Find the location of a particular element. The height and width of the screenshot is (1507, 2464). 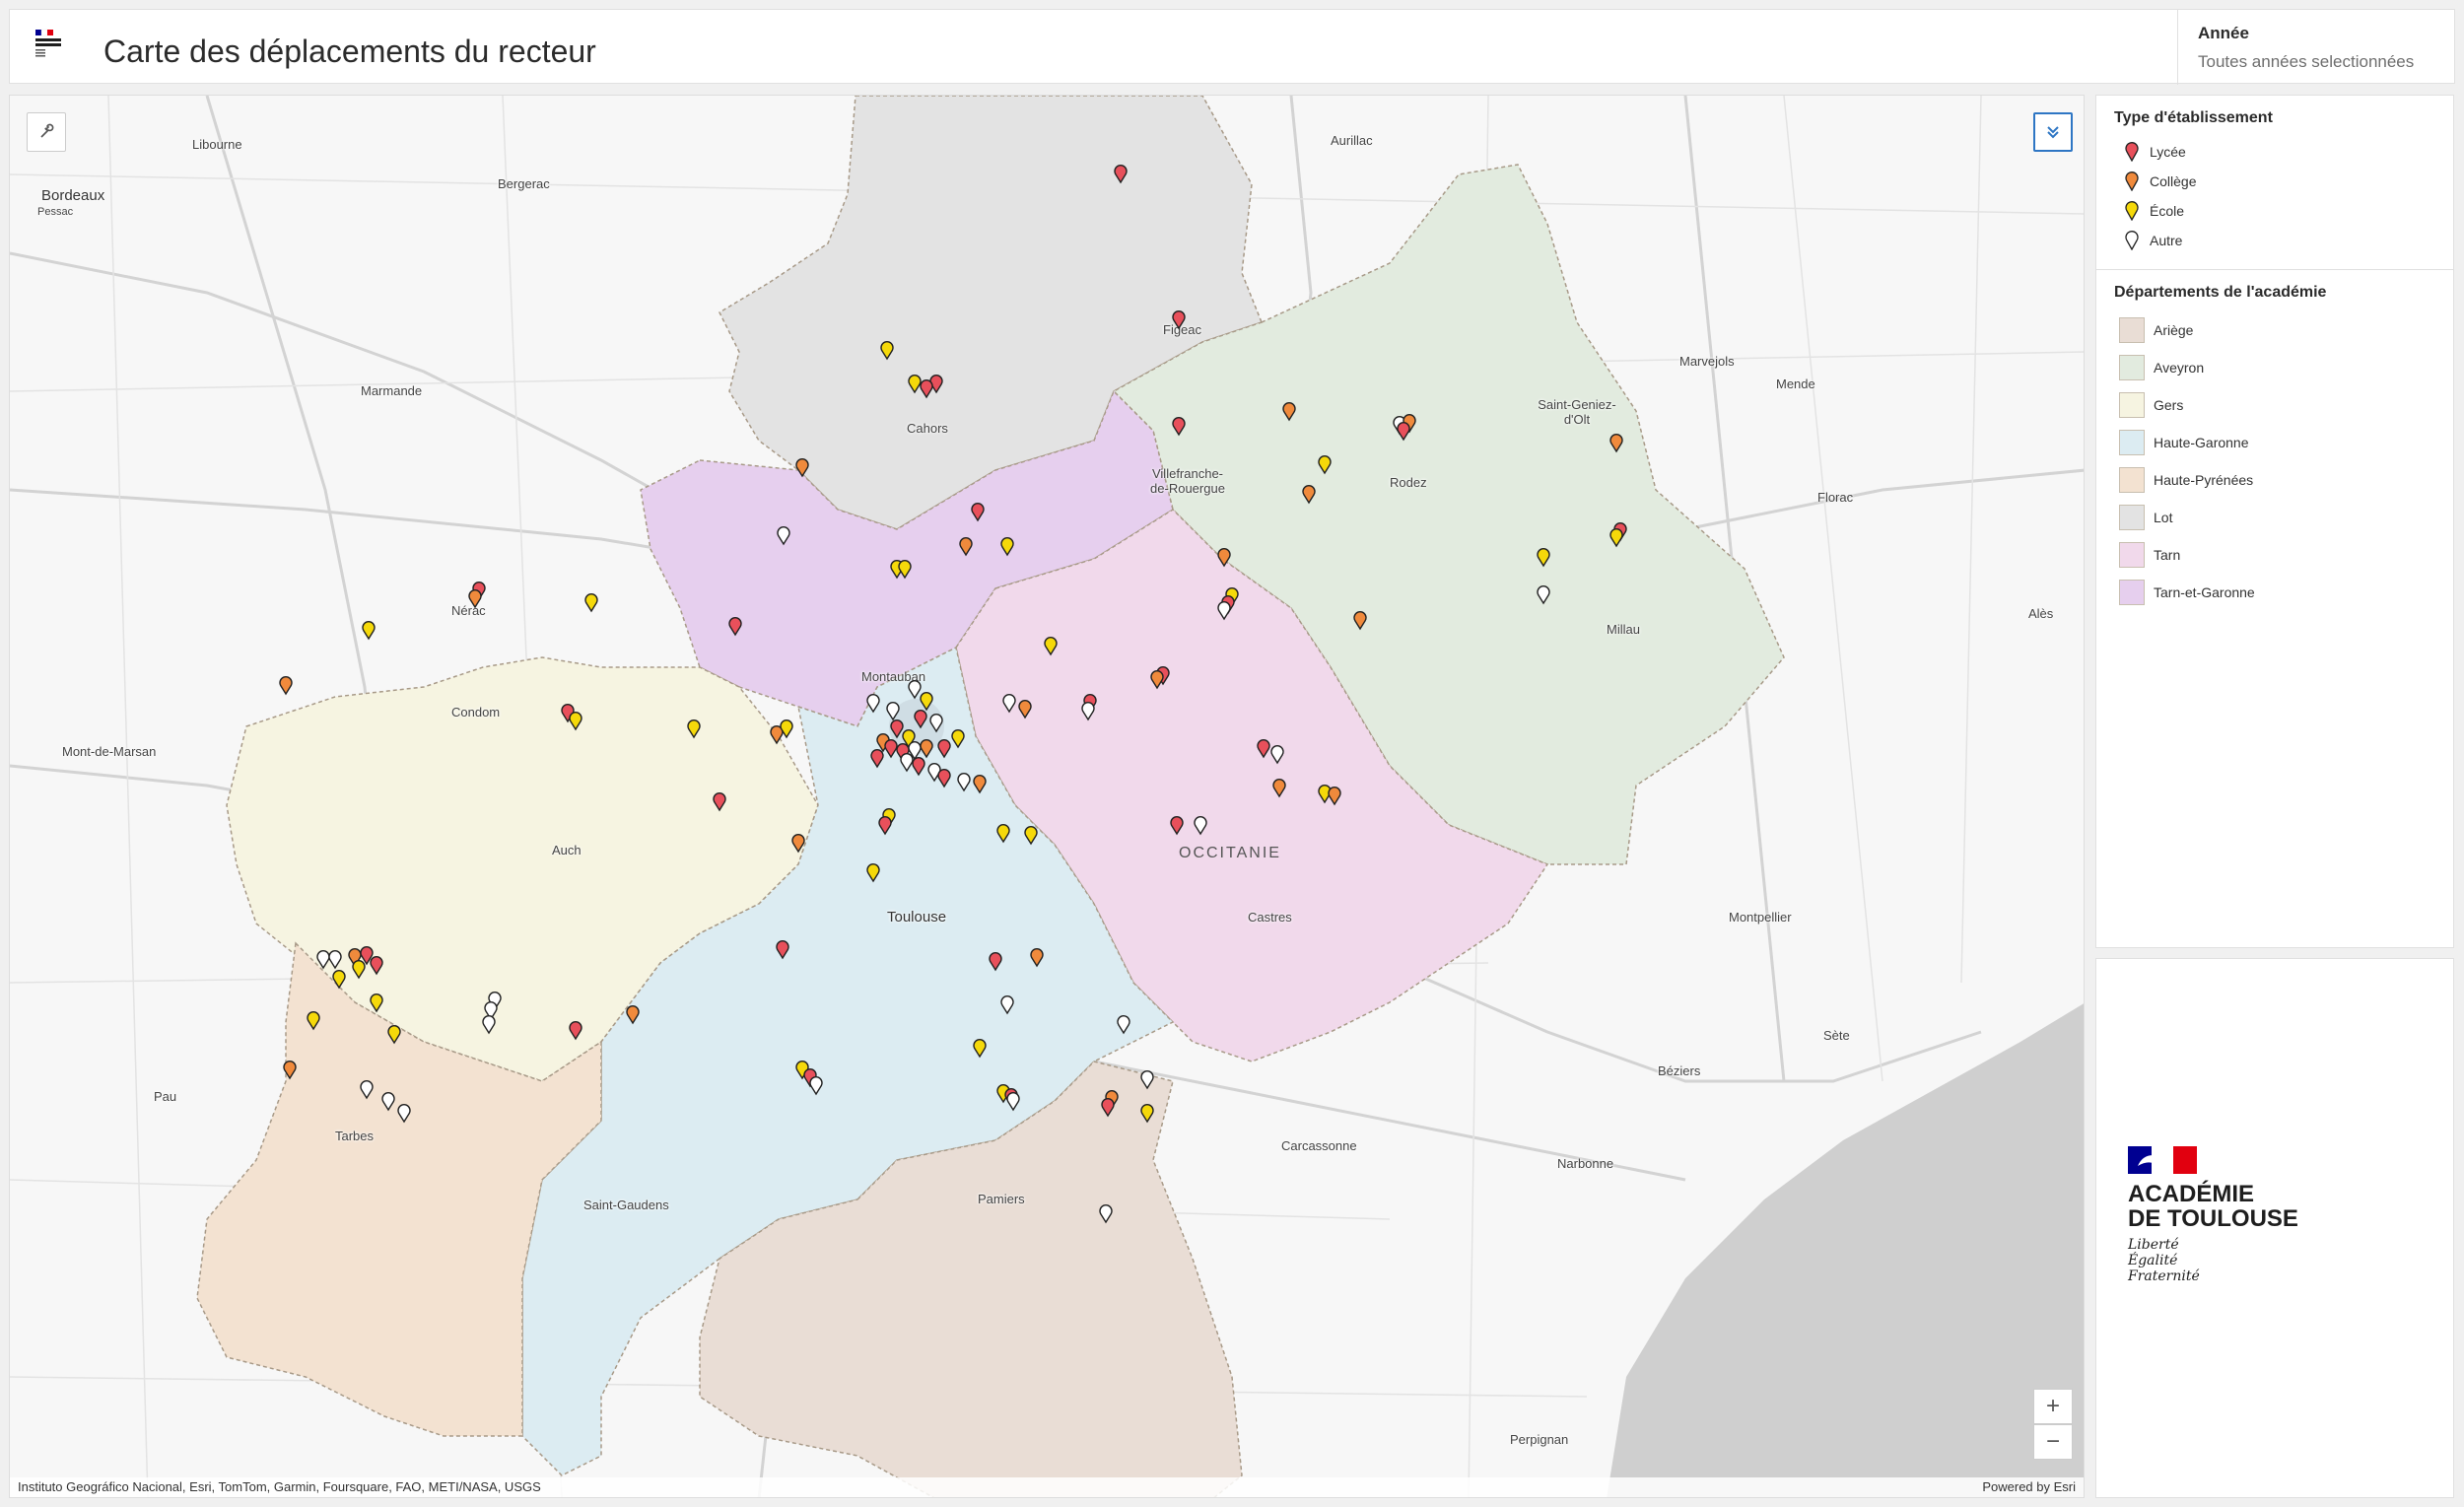

year-filter: Année Toutes années selectionnées is located at coordinates (2316, 47).